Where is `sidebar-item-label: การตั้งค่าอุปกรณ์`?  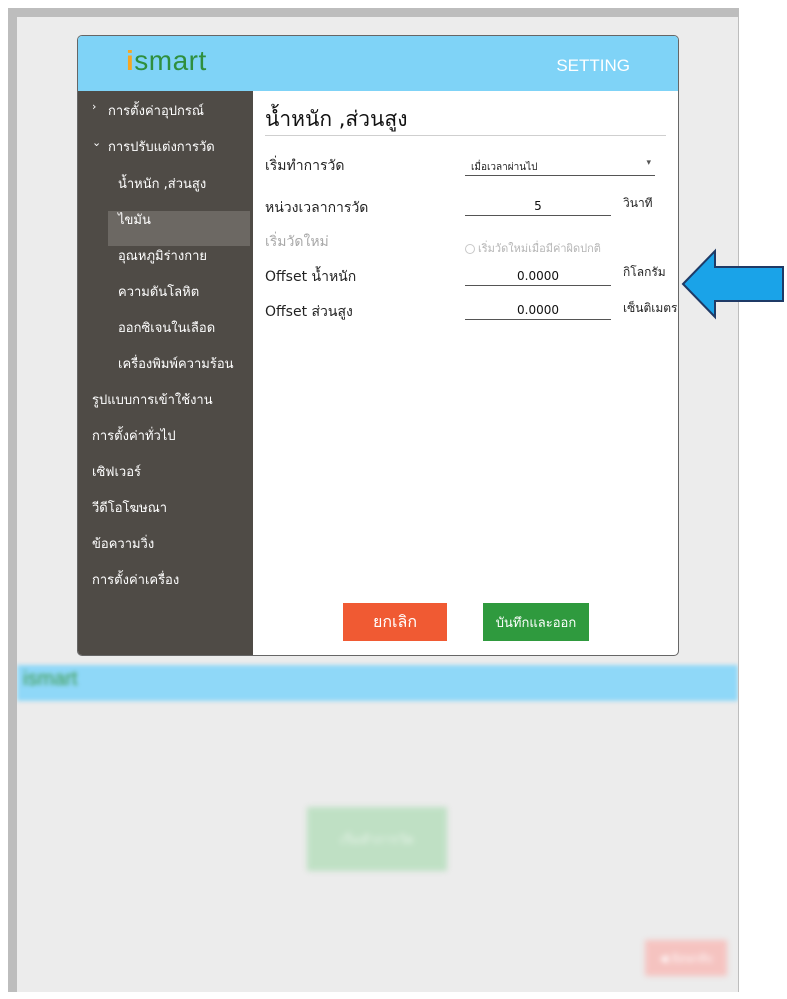 sidebar-item-label: การตั้งค่าอุปกรณ์ is located at coordinates (156, 111).